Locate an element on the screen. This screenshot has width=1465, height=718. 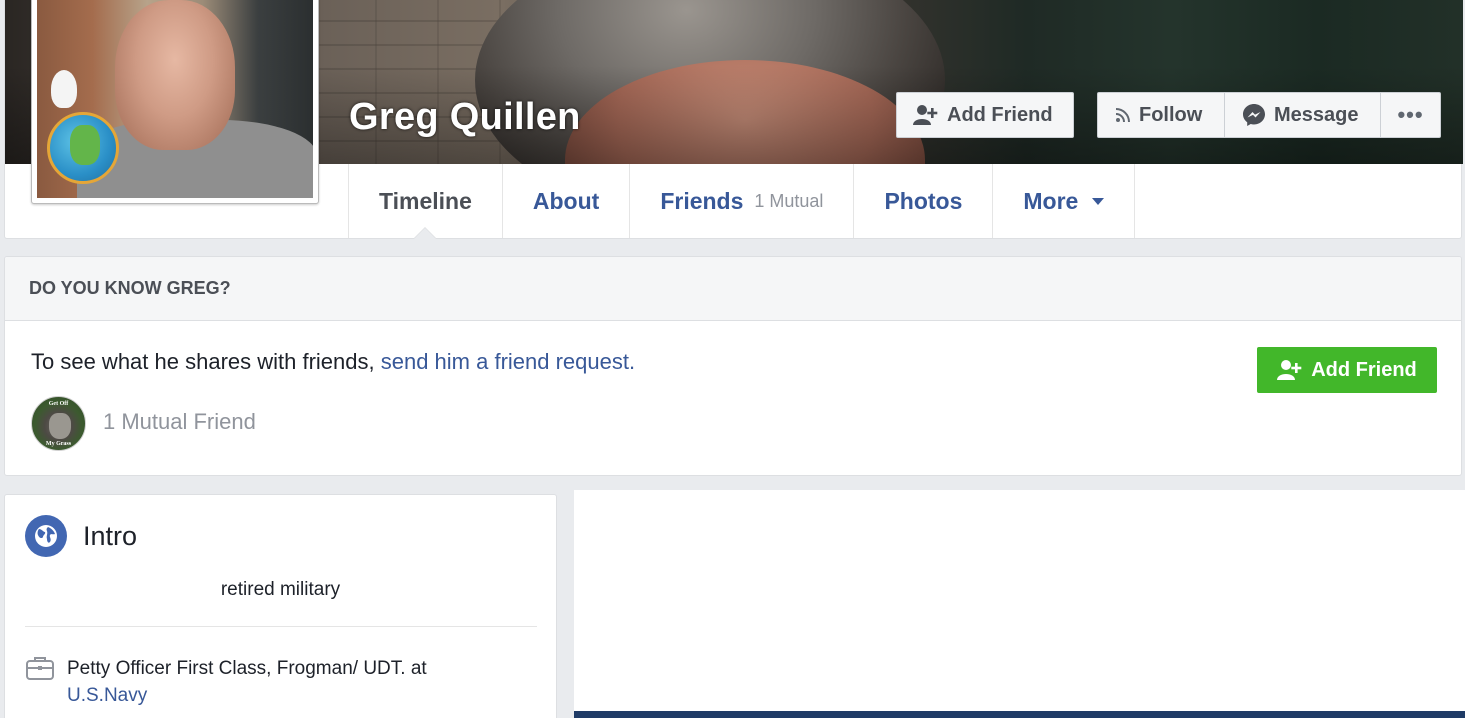
add-friend-green-button: Add Friend is located at coordinates (1347, 370).